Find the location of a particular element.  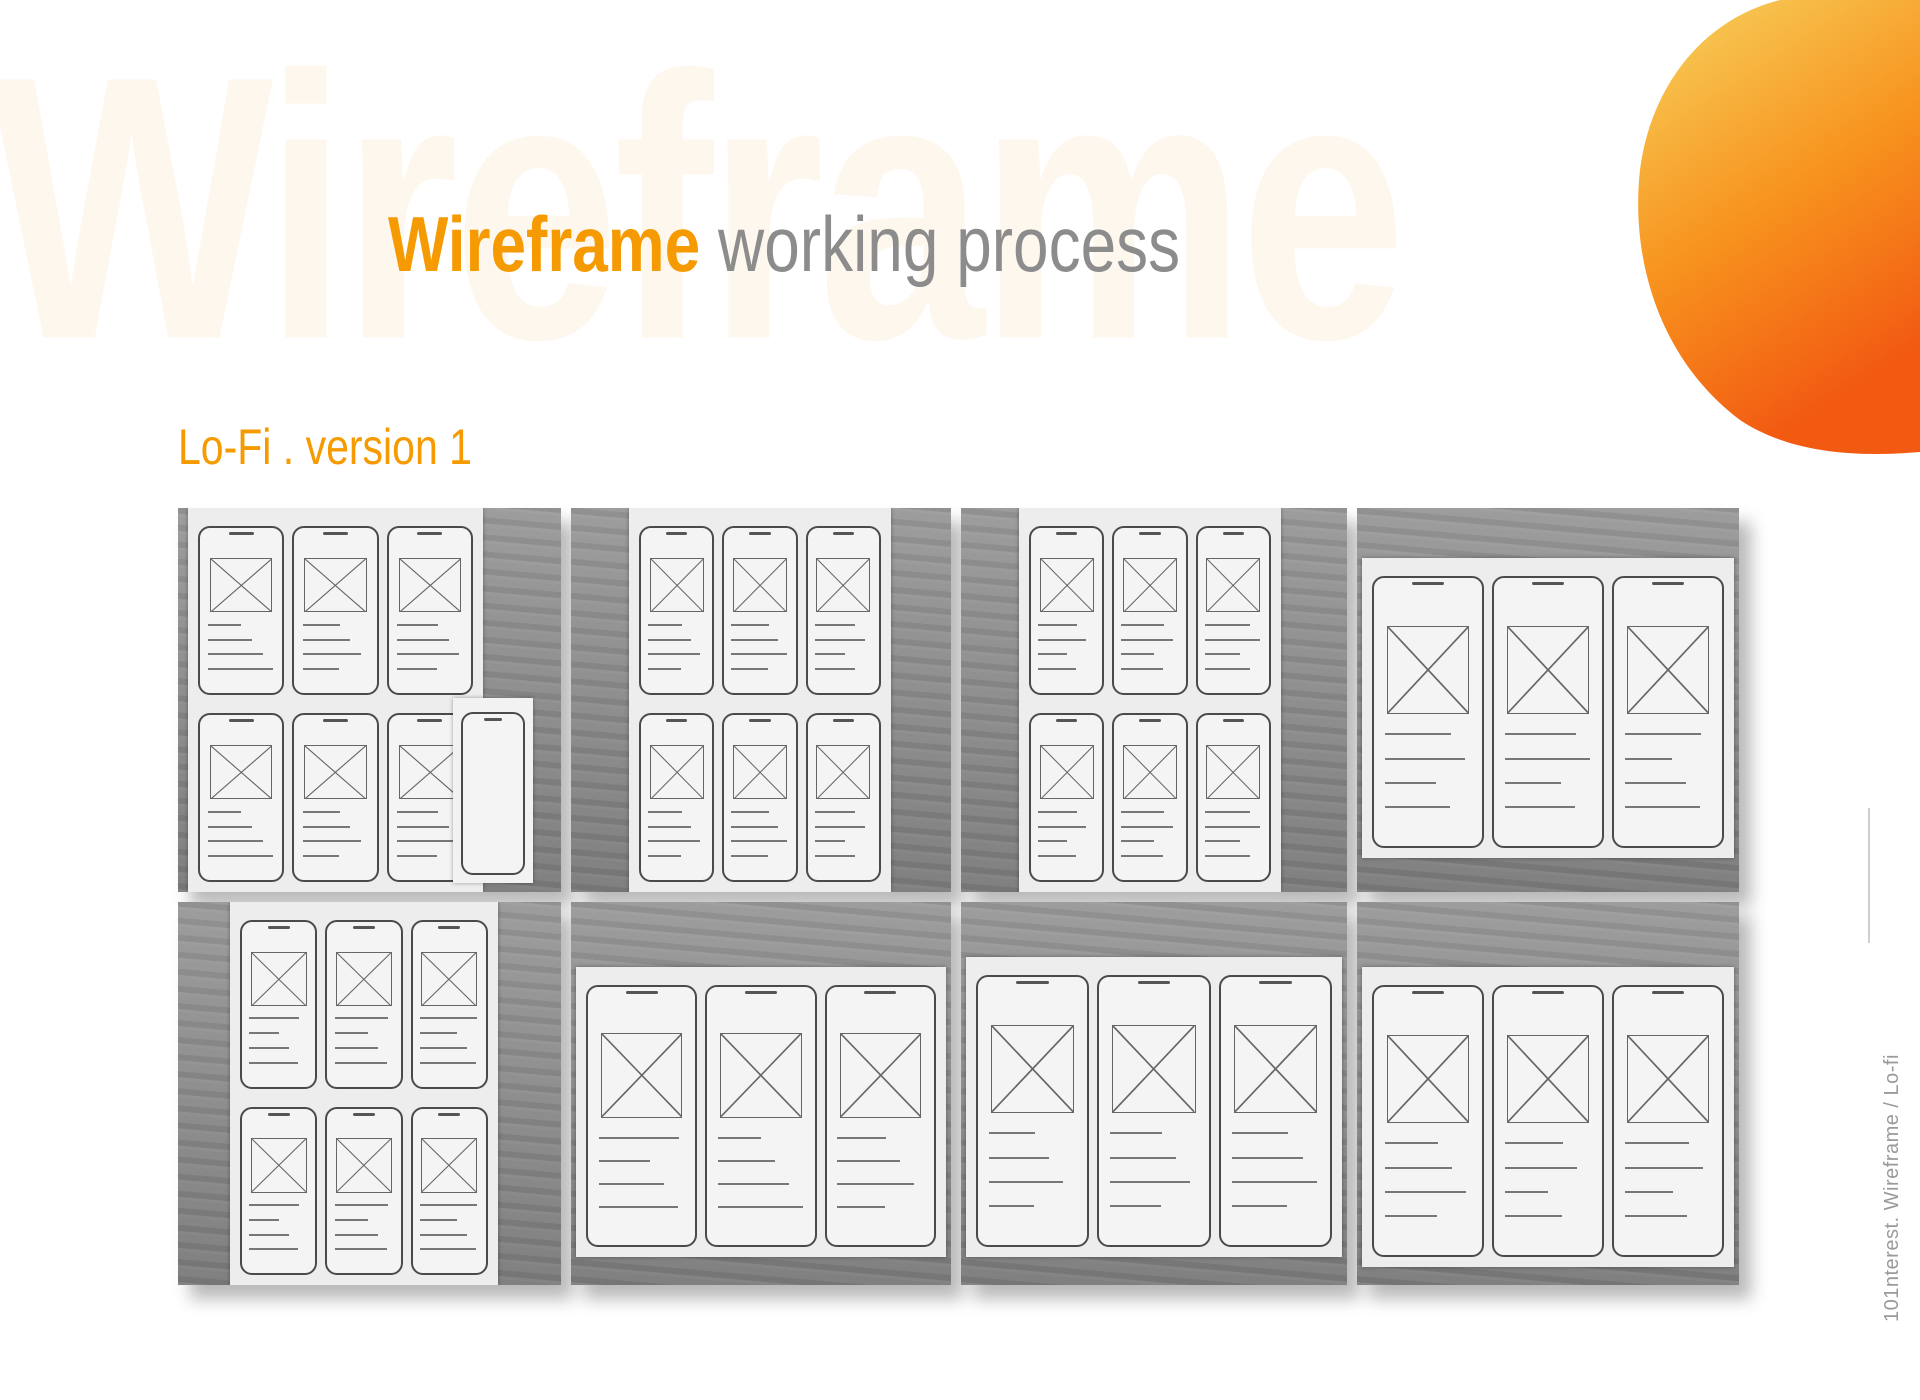

page-title: Wireframe working process is located at coordinates (784, 244).